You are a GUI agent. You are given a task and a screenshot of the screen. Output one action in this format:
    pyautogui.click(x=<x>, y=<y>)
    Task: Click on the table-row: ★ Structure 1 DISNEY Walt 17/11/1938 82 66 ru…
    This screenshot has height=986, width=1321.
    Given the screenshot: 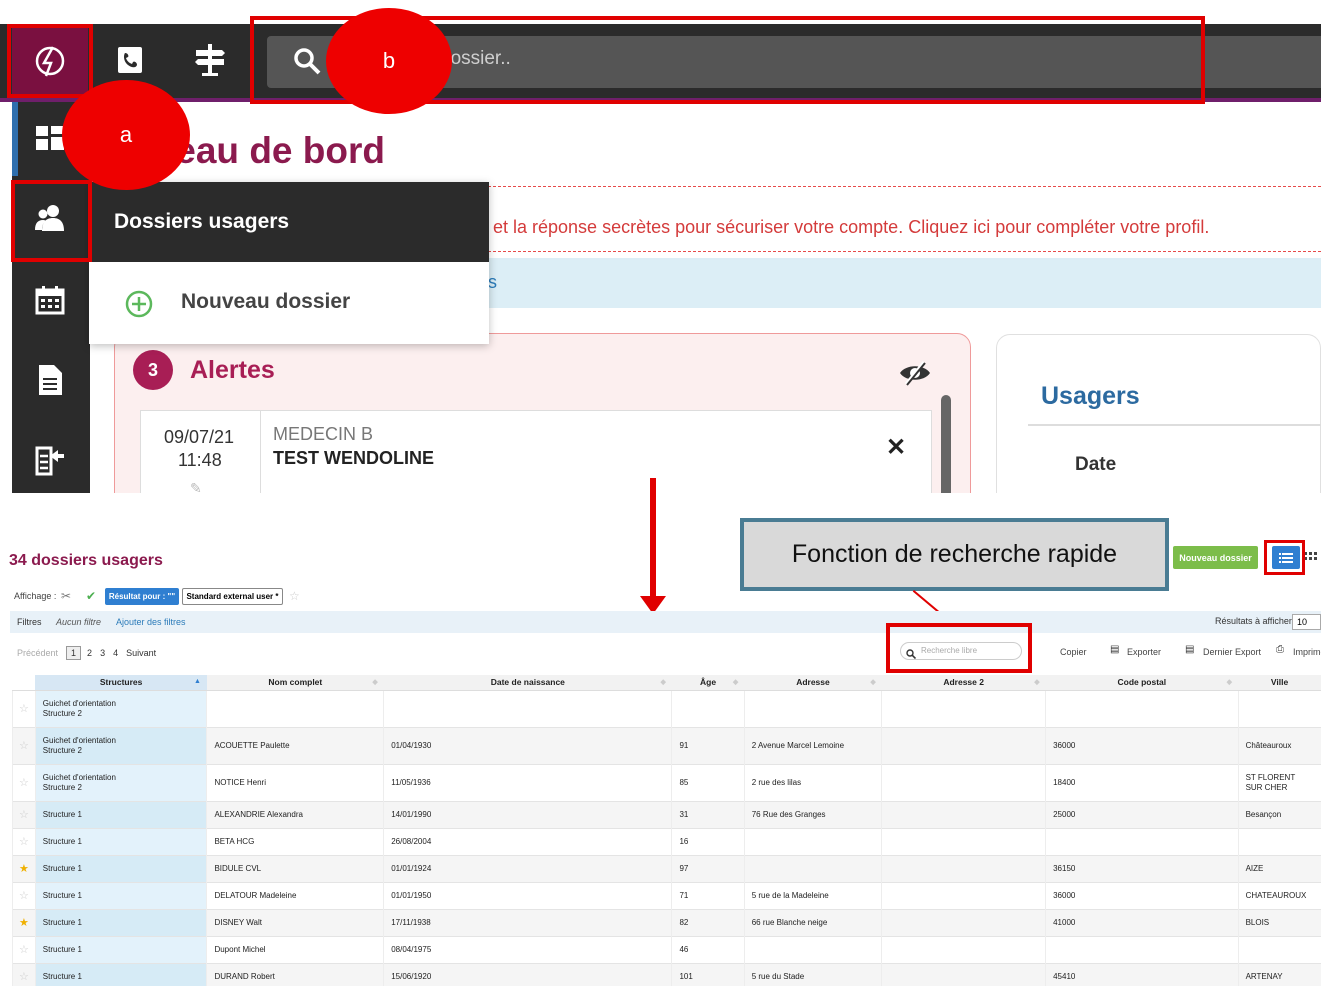 What is the action you would take?
    pyautogui.click(x=666, y=922)
    